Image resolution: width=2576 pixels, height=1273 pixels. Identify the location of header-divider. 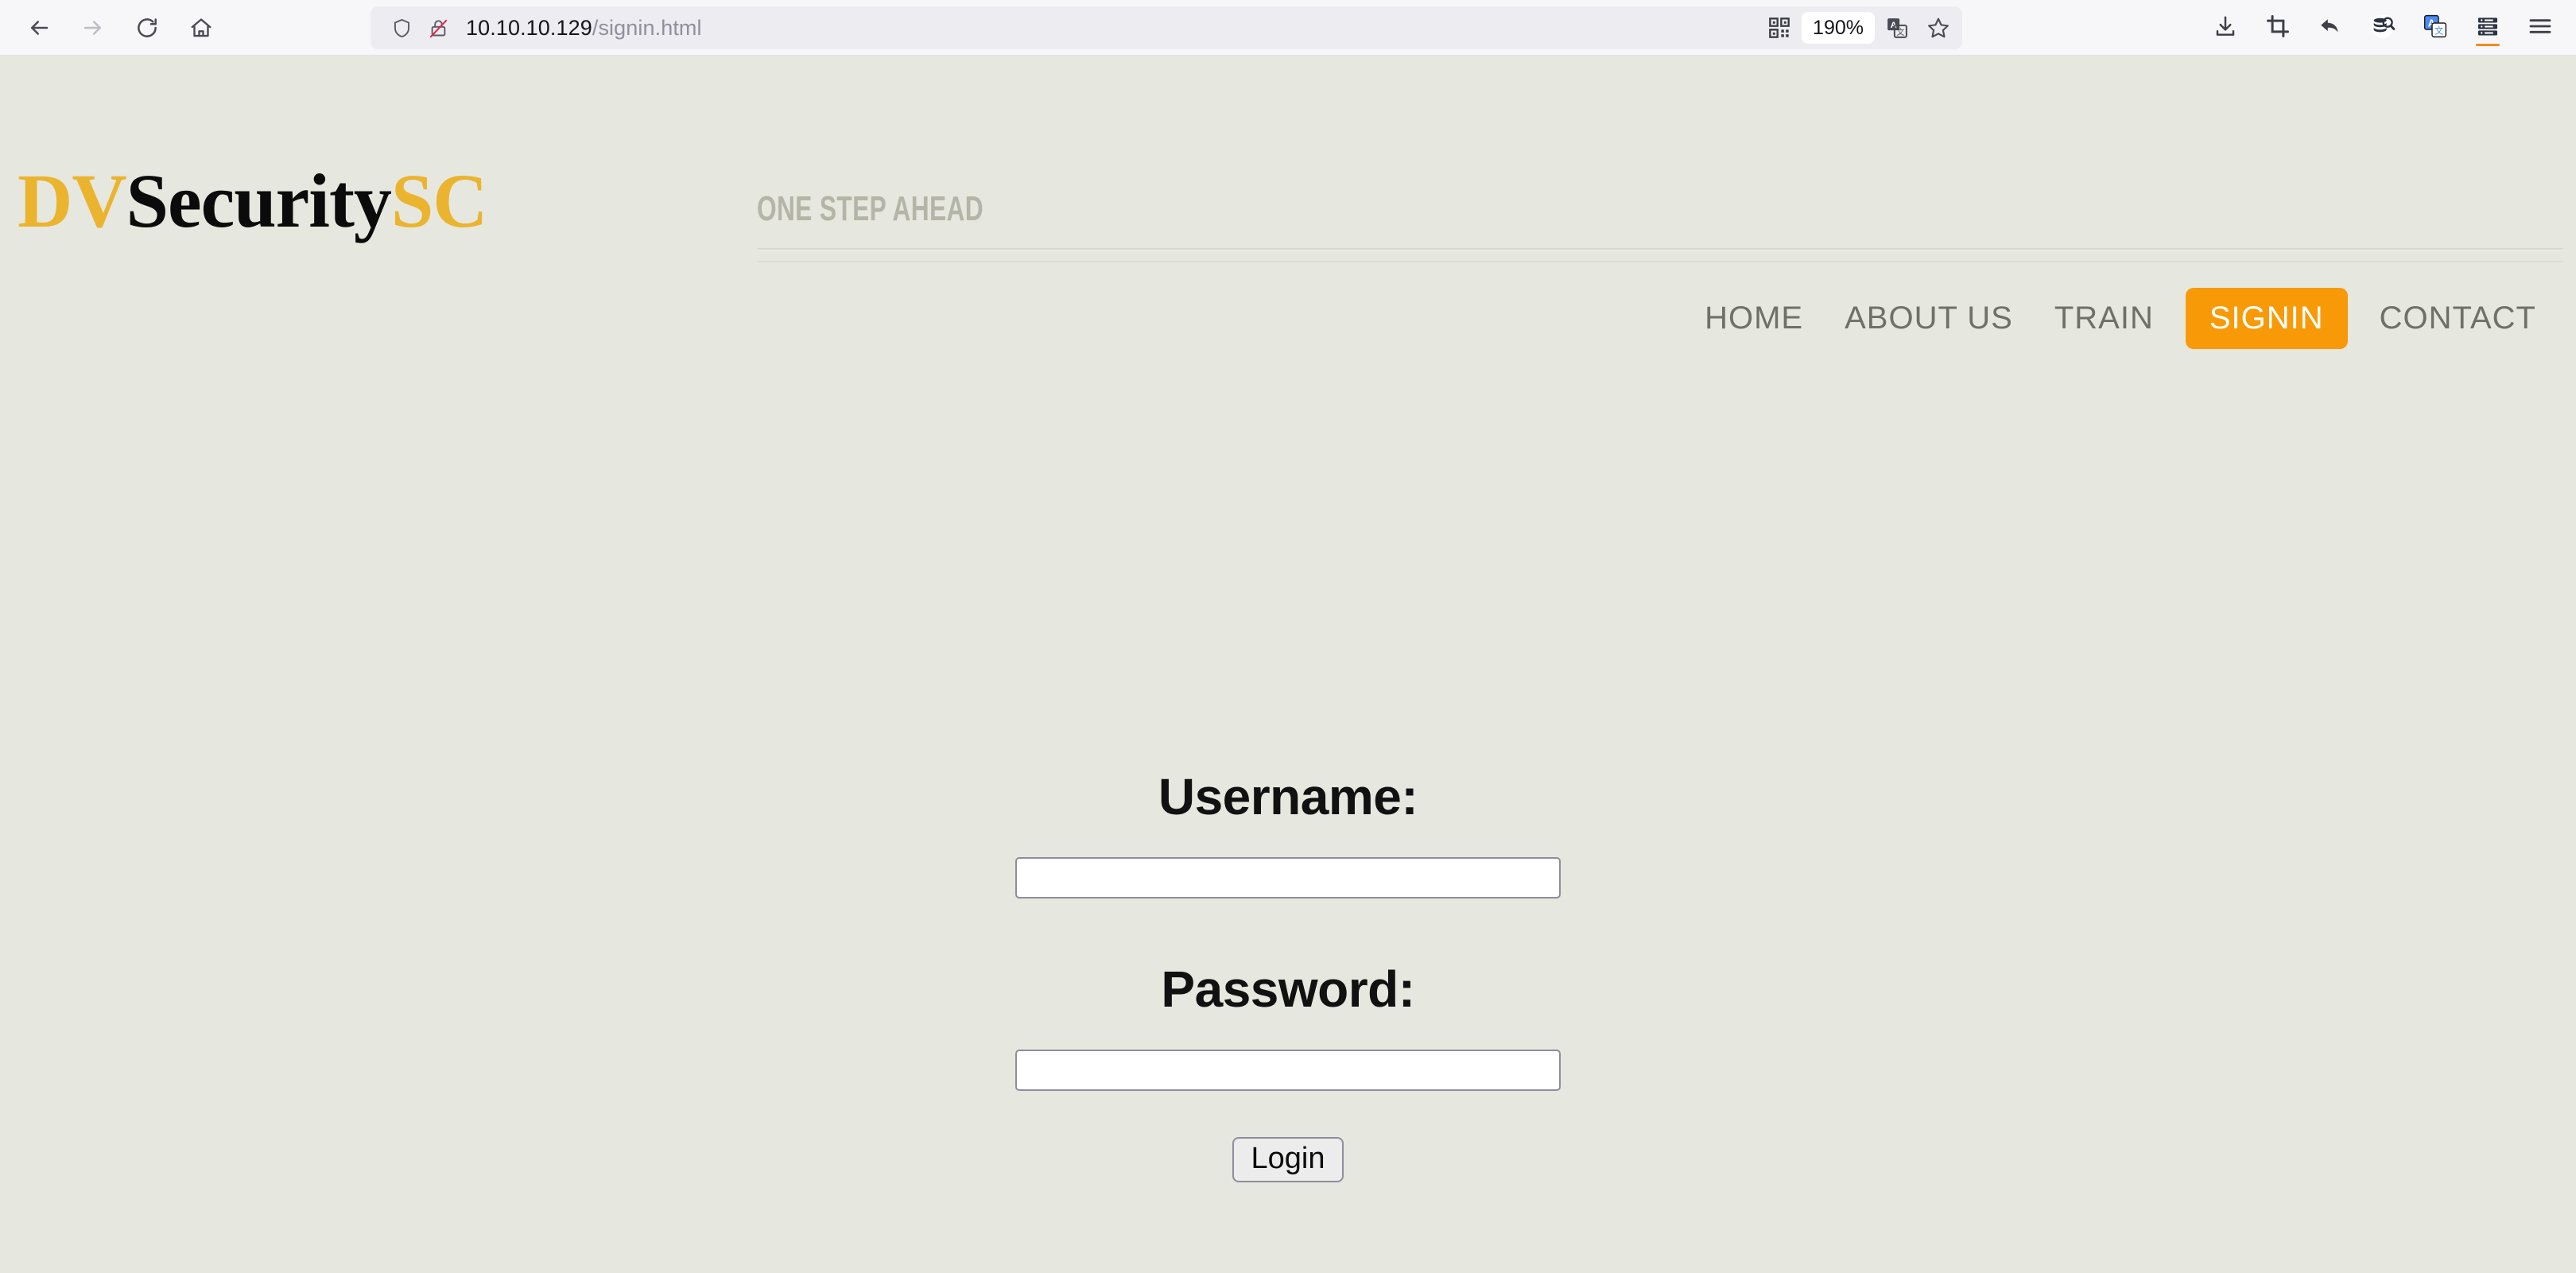
(1660, 249).